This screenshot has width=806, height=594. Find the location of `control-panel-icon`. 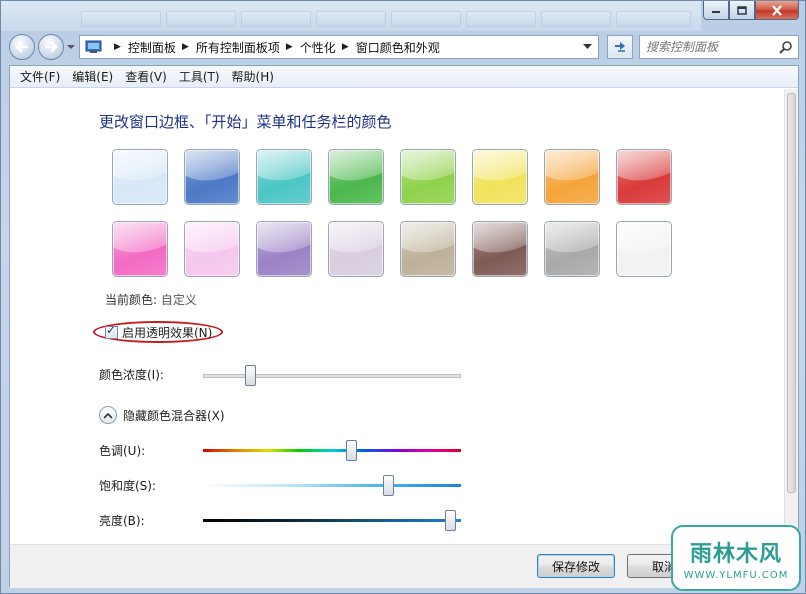

control-panel-icon is located at coordinates (93, 46).